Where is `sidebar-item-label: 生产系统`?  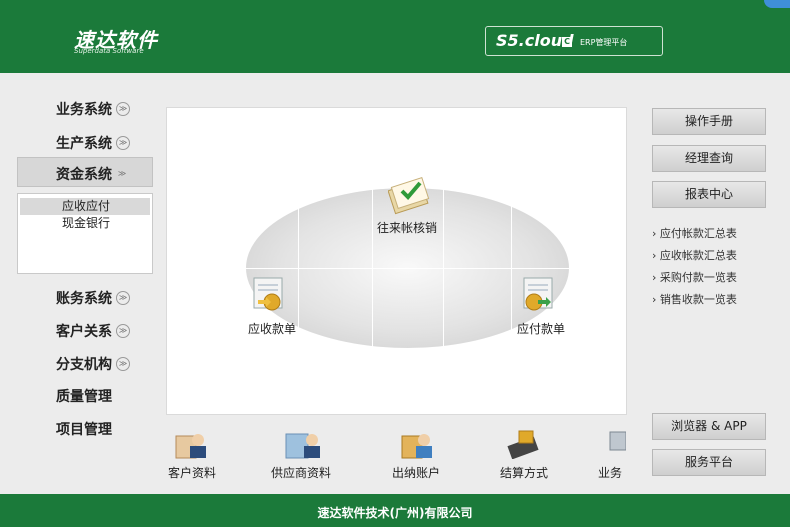
sidebar-item-label: 生产系统 is located at coordinates (84, 144).